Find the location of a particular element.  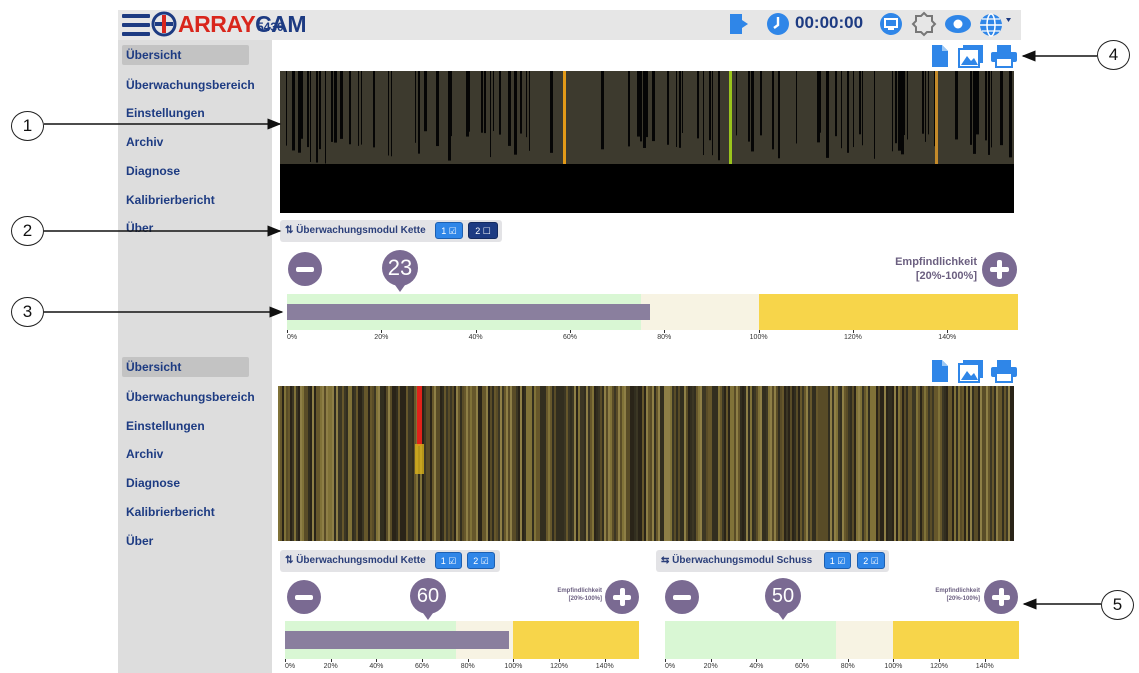

scale-tick-label: 20% is located at coordinates (710, 666).